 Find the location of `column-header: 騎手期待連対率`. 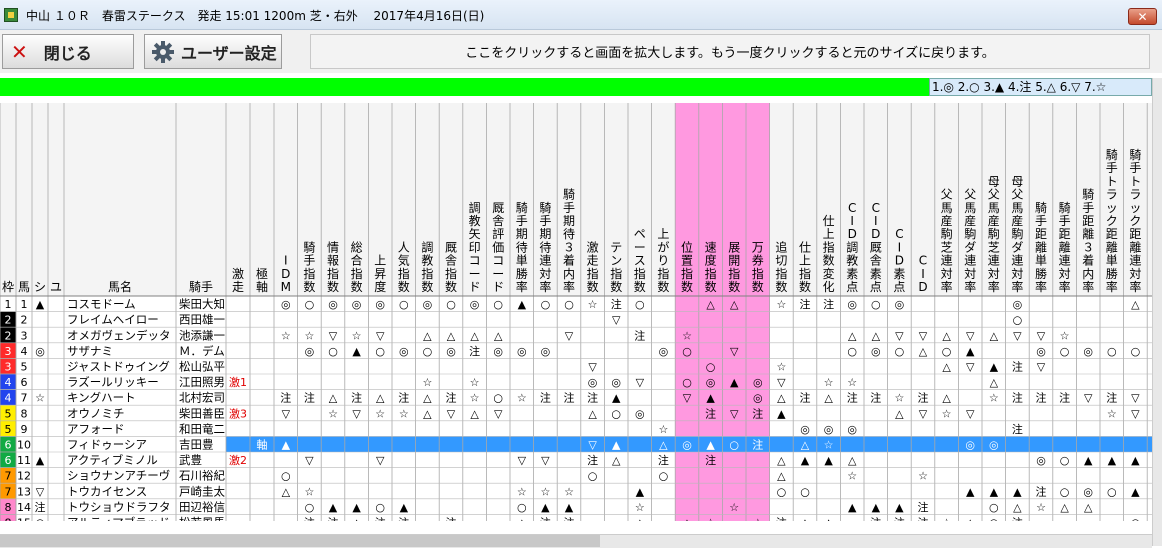

column-header: 騎手期待連対率 is located at coordinates (545, 247).